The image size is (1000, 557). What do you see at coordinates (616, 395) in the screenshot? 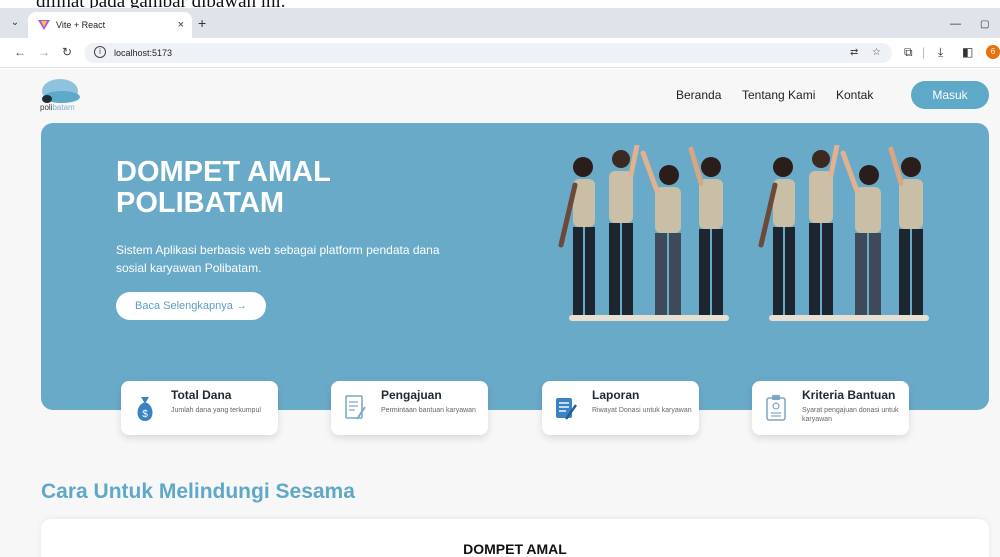
I see `card-title: Laporan` at bounding box center [616, 395].